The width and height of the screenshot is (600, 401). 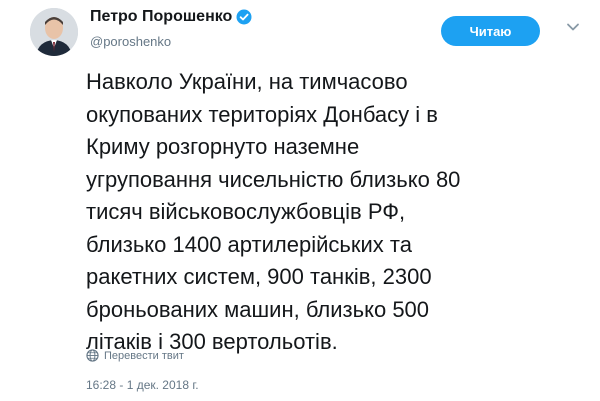 What do you see at coordinates (92, 355) in the screenshot?
I see `globe-icon` at bounding box center [92, 355].